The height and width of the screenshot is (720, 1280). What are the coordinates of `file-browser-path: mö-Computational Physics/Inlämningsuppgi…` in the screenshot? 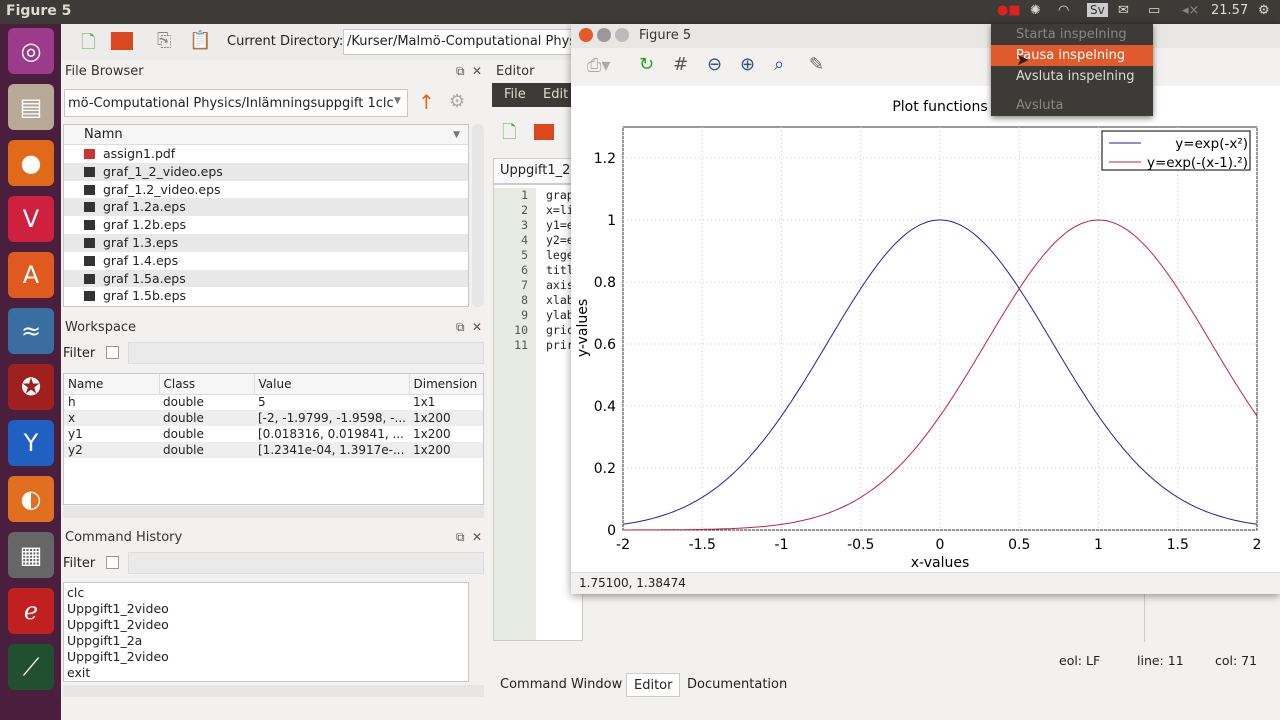 It's located at (236, 103).